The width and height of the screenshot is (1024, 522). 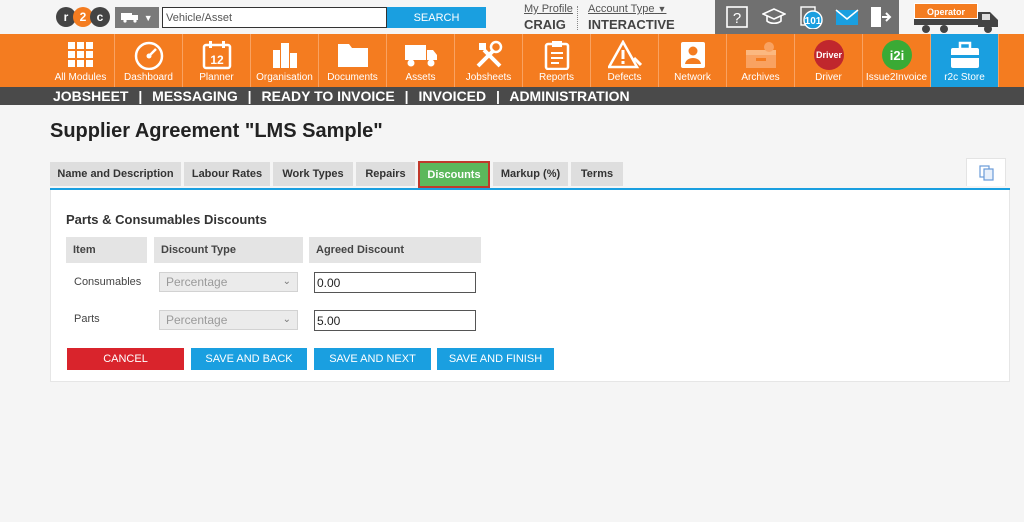 What do you see at coordinates (624, 77) in the screenshot?
I see `module-label: Defects` at bounding box center [624, 77].